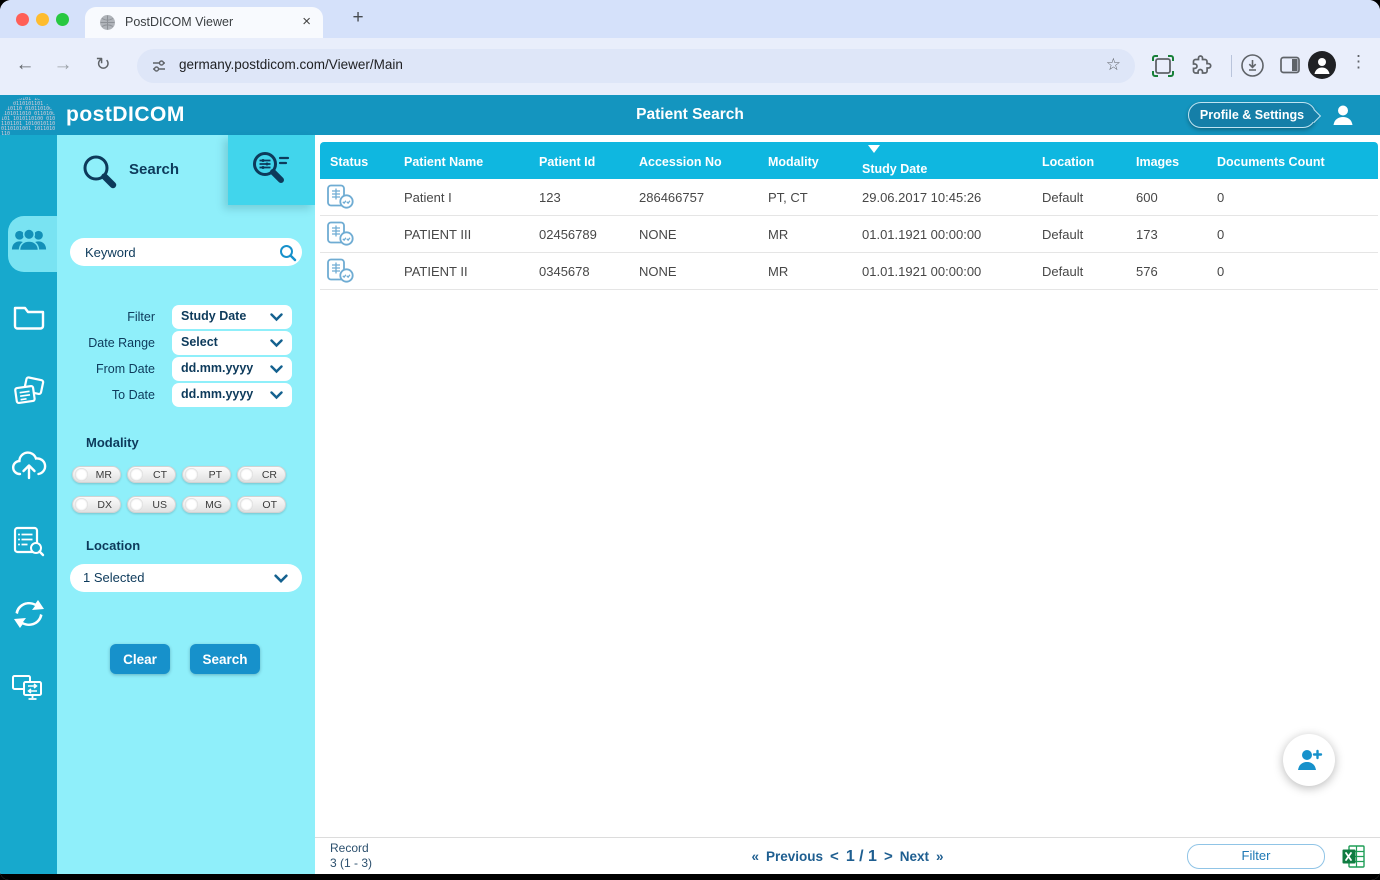 This screenshot has width=1380, height=880. What do you see at coordinates (436, 271) in the screenshot?
I see `cell-patient-name: PATIENT II` at bounding box center [436, 271].